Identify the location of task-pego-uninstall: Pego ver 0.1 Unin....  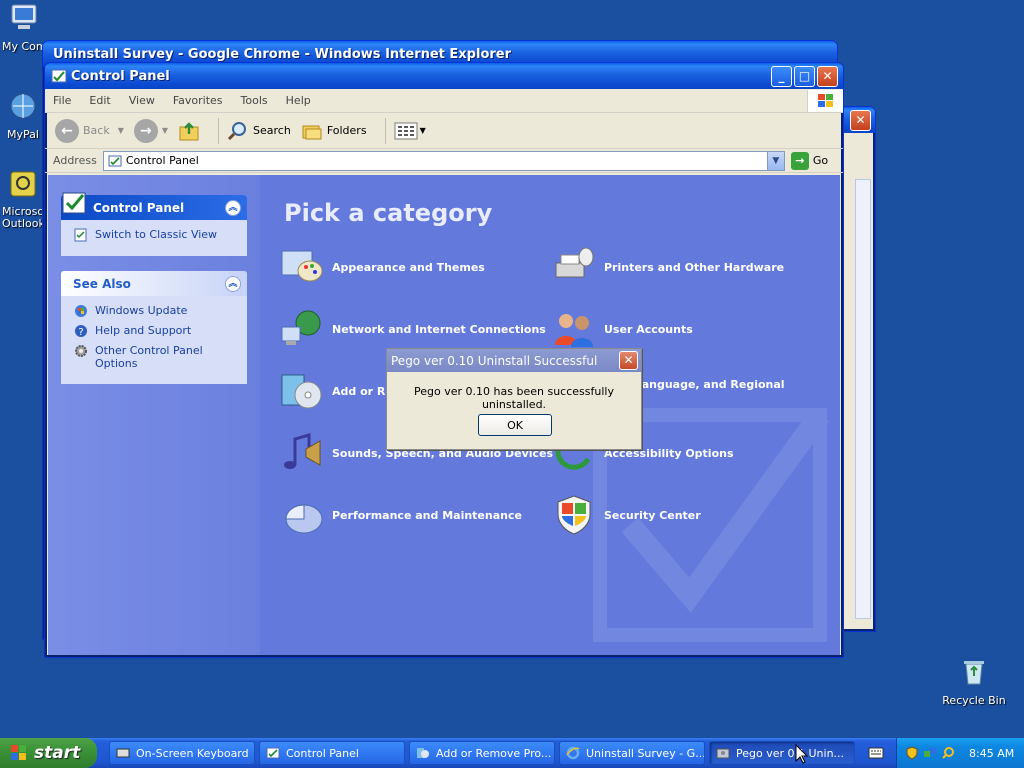
(782, 753).